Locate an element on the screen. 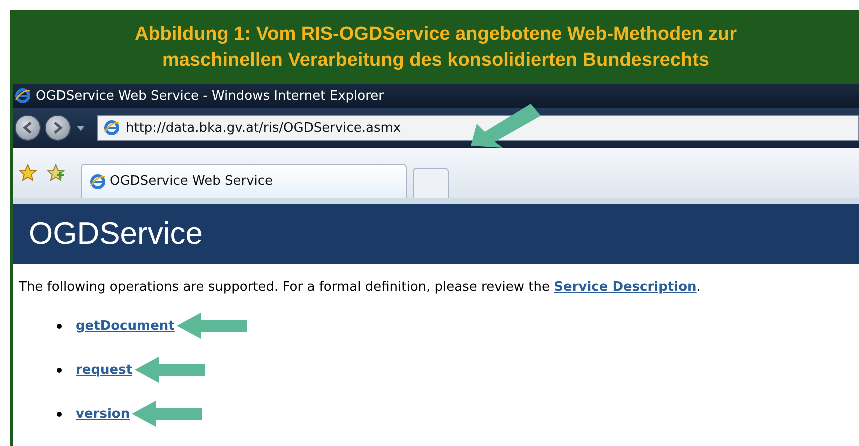 This screenshot has height=446, width=859. url-text: http://data.bka.gv.at/ris/OGDService.asmx is located at coordinates (264, 128).